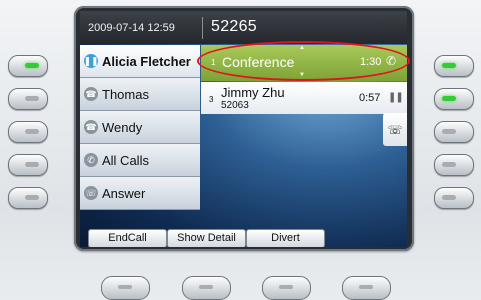 The image size is (481, 300). I want to click on extension-number: 52265, so click(234, 26).